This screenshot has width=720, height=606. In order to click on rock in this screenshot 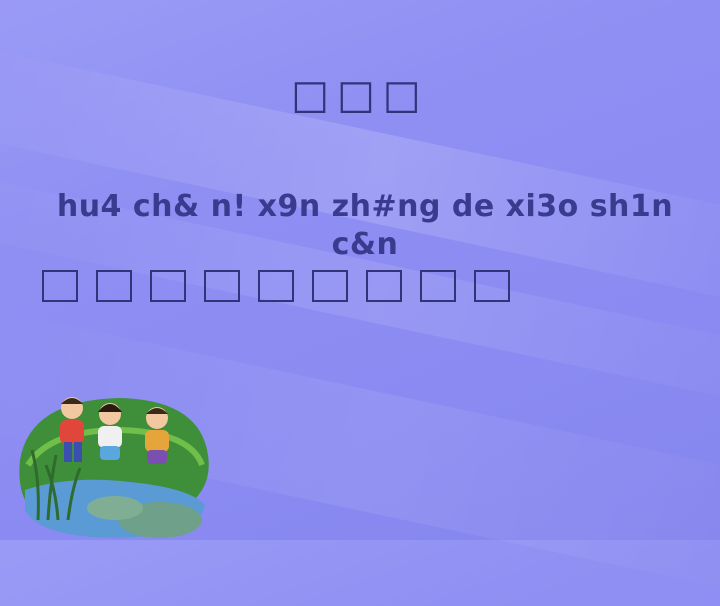, I will do `click(115, 508)`.